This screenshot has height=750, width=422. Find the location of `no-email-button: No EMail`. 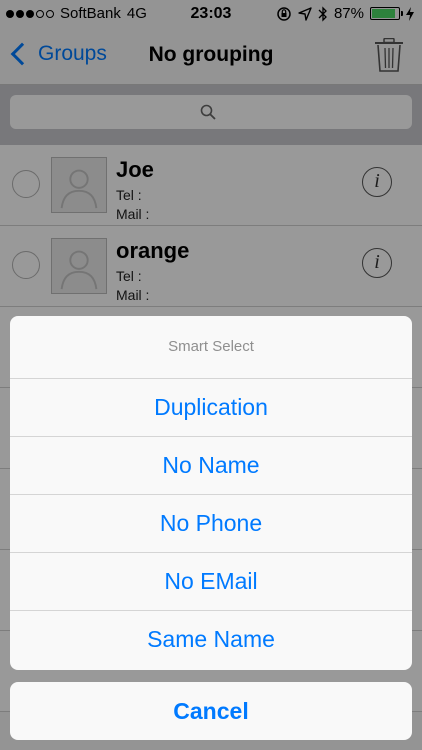

no-email-button: No EMail is located at coordinates (211, 582).